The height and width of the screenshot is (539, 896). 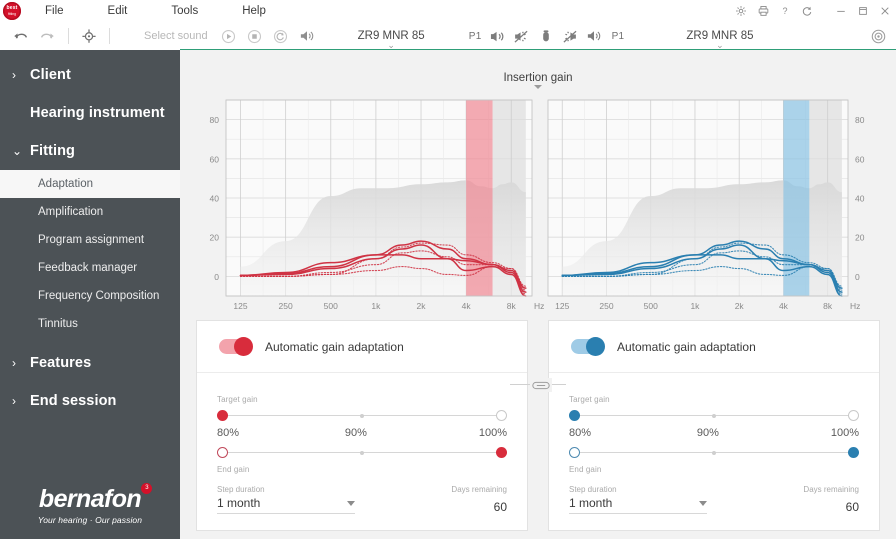 I want to click on right-bottom-row: Step duration Days remaining 1 month 60, so click(x=714, y=499).